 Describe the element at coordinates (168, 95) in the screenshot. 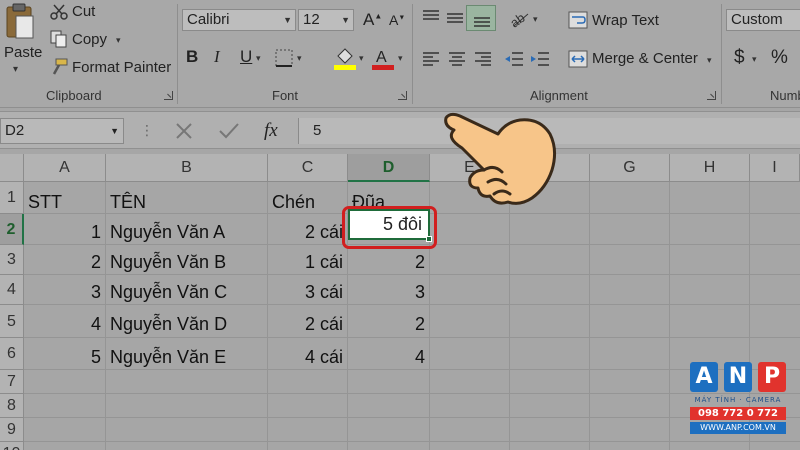

I see `clipboard-launcher-icon` at that location.